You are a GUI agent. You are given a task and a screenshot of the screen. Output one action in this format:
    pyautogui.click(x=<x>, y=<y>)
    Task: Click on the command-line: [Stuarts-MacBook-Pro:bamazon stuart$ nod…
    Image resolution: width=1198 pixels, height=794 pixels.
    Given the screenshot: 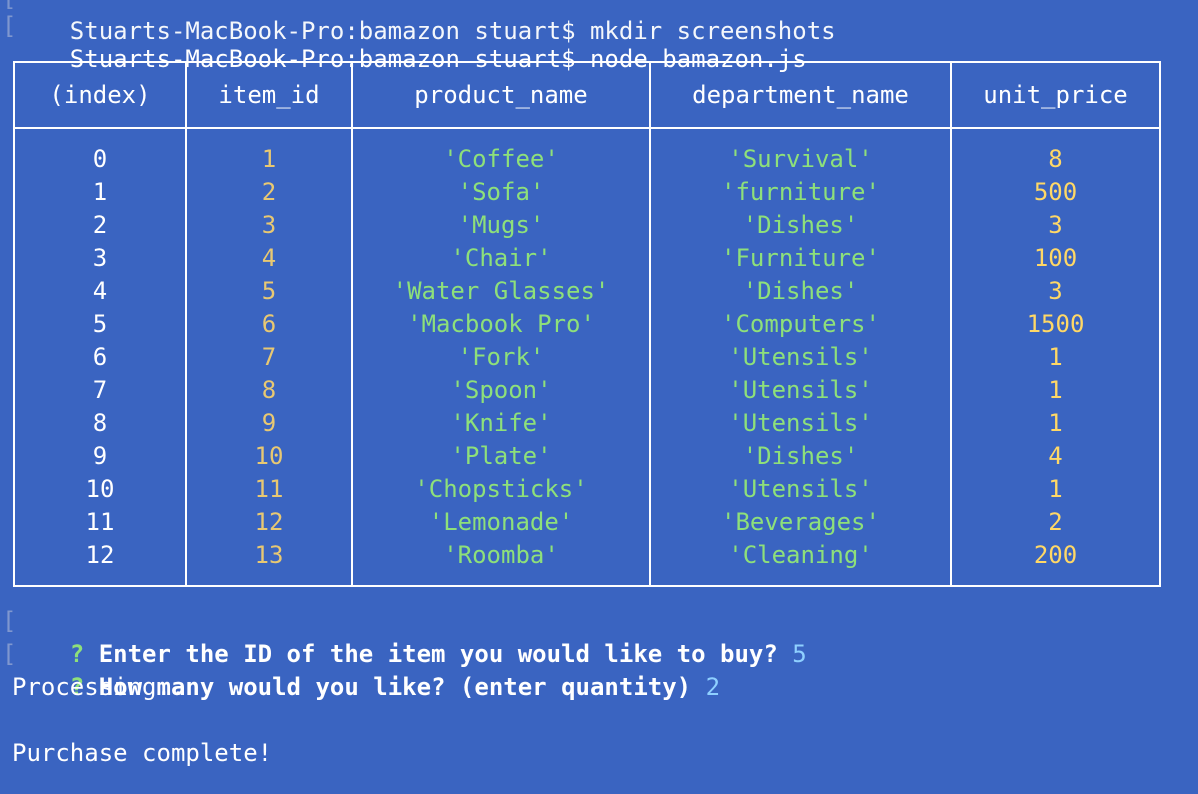 What is the action you would take?
    pyautogui.click(x=404, y=41)
    